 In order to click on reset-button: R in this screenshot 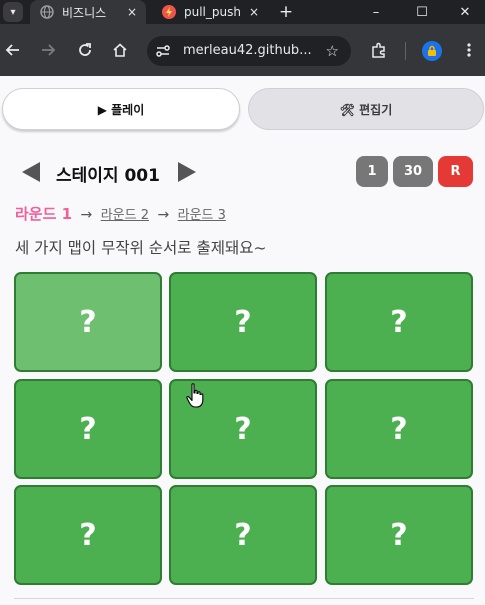, I will do `click(455, 171)`.